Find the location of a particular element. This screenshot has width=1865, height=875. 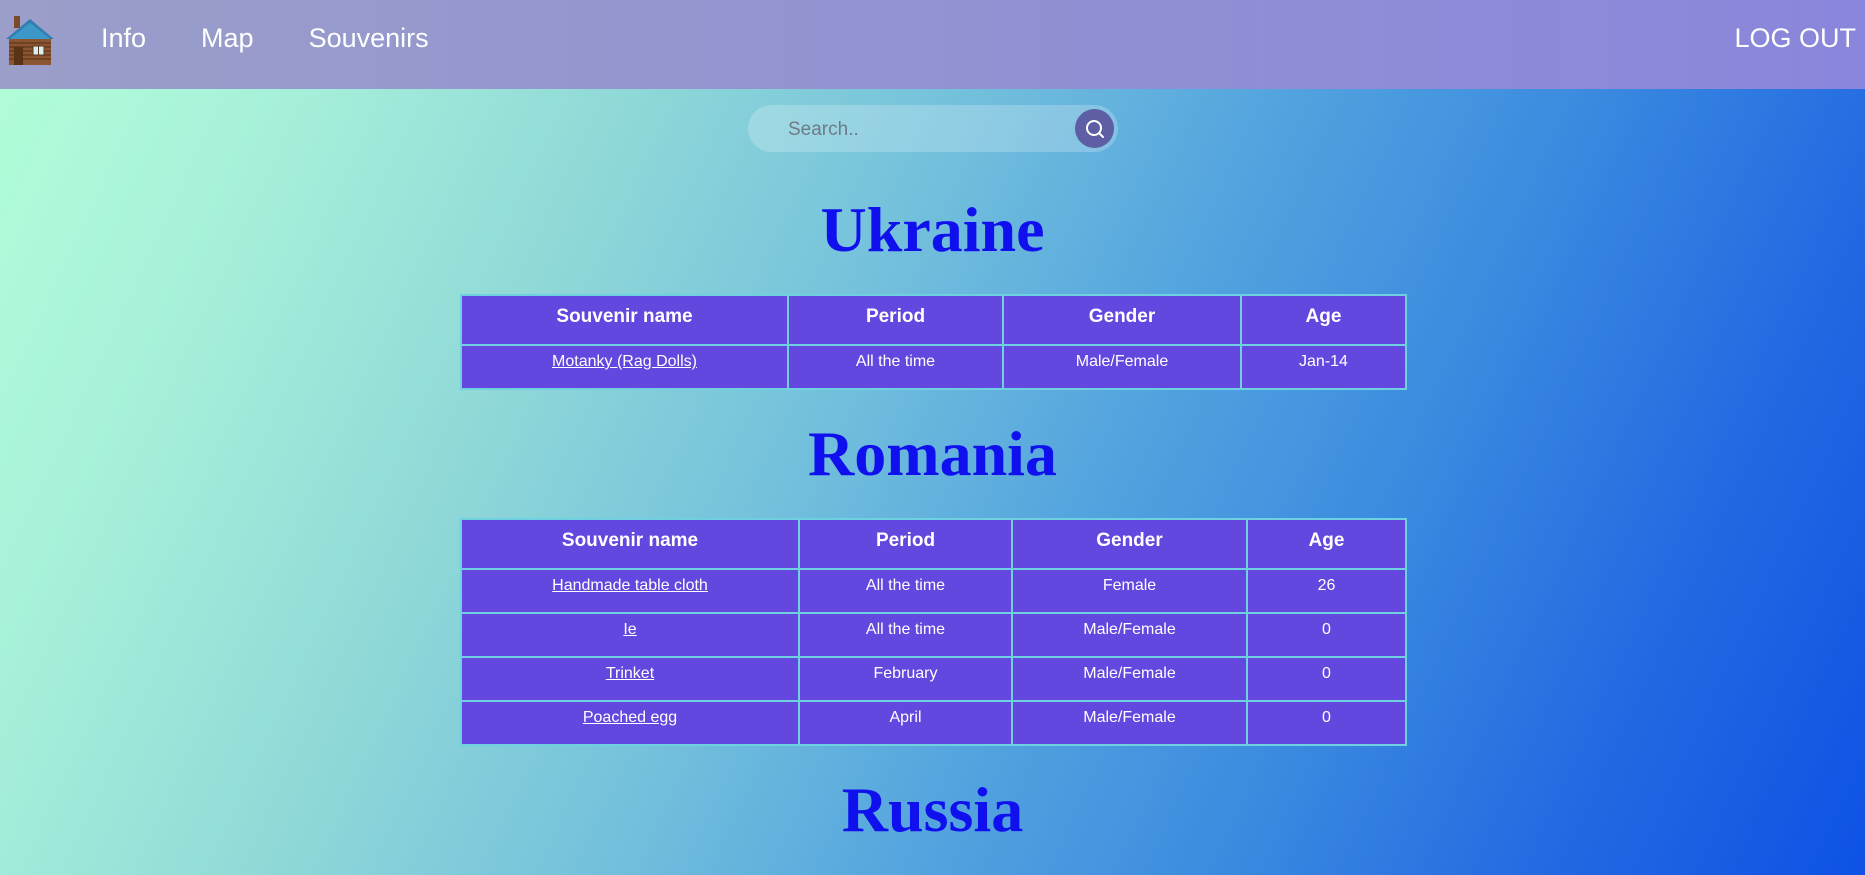

souvenir-name-cell: Trinket is located at coordinates (630, 679).